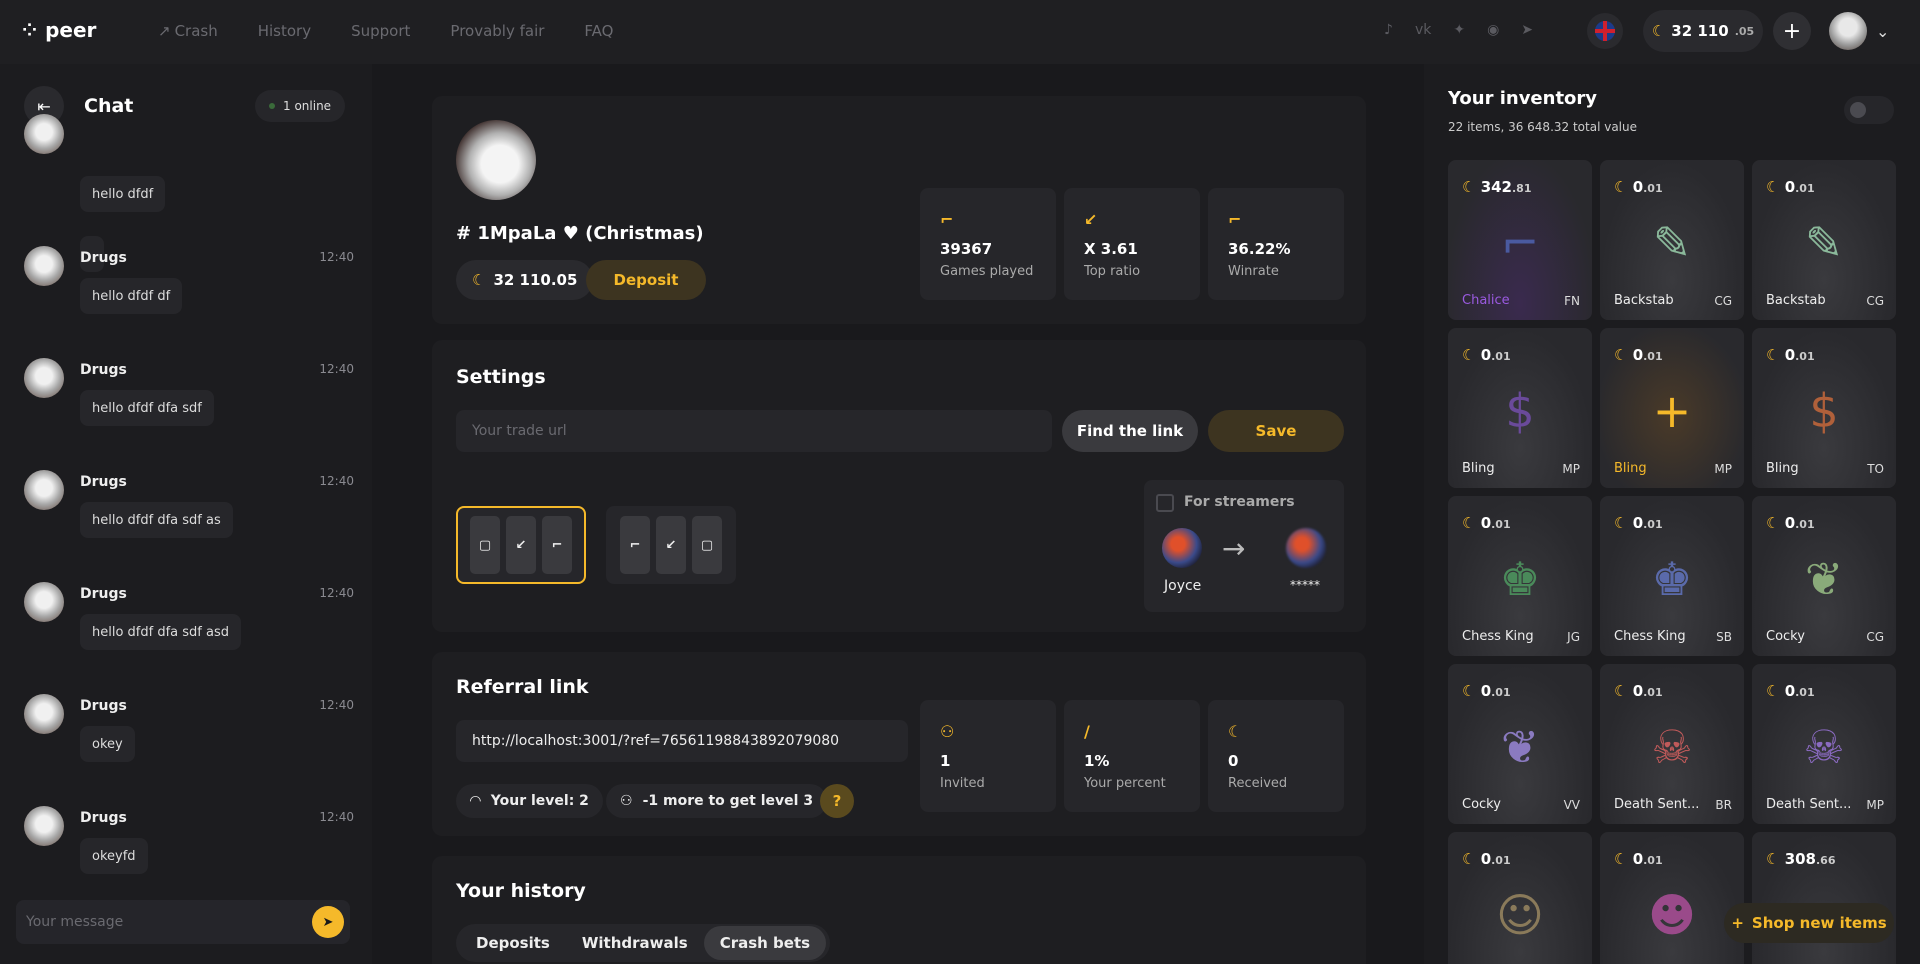  What do you see at coordinates (30, 30) in the screenshot?
I see `logo-icon: ⁘` at bounding box center [30, 30].